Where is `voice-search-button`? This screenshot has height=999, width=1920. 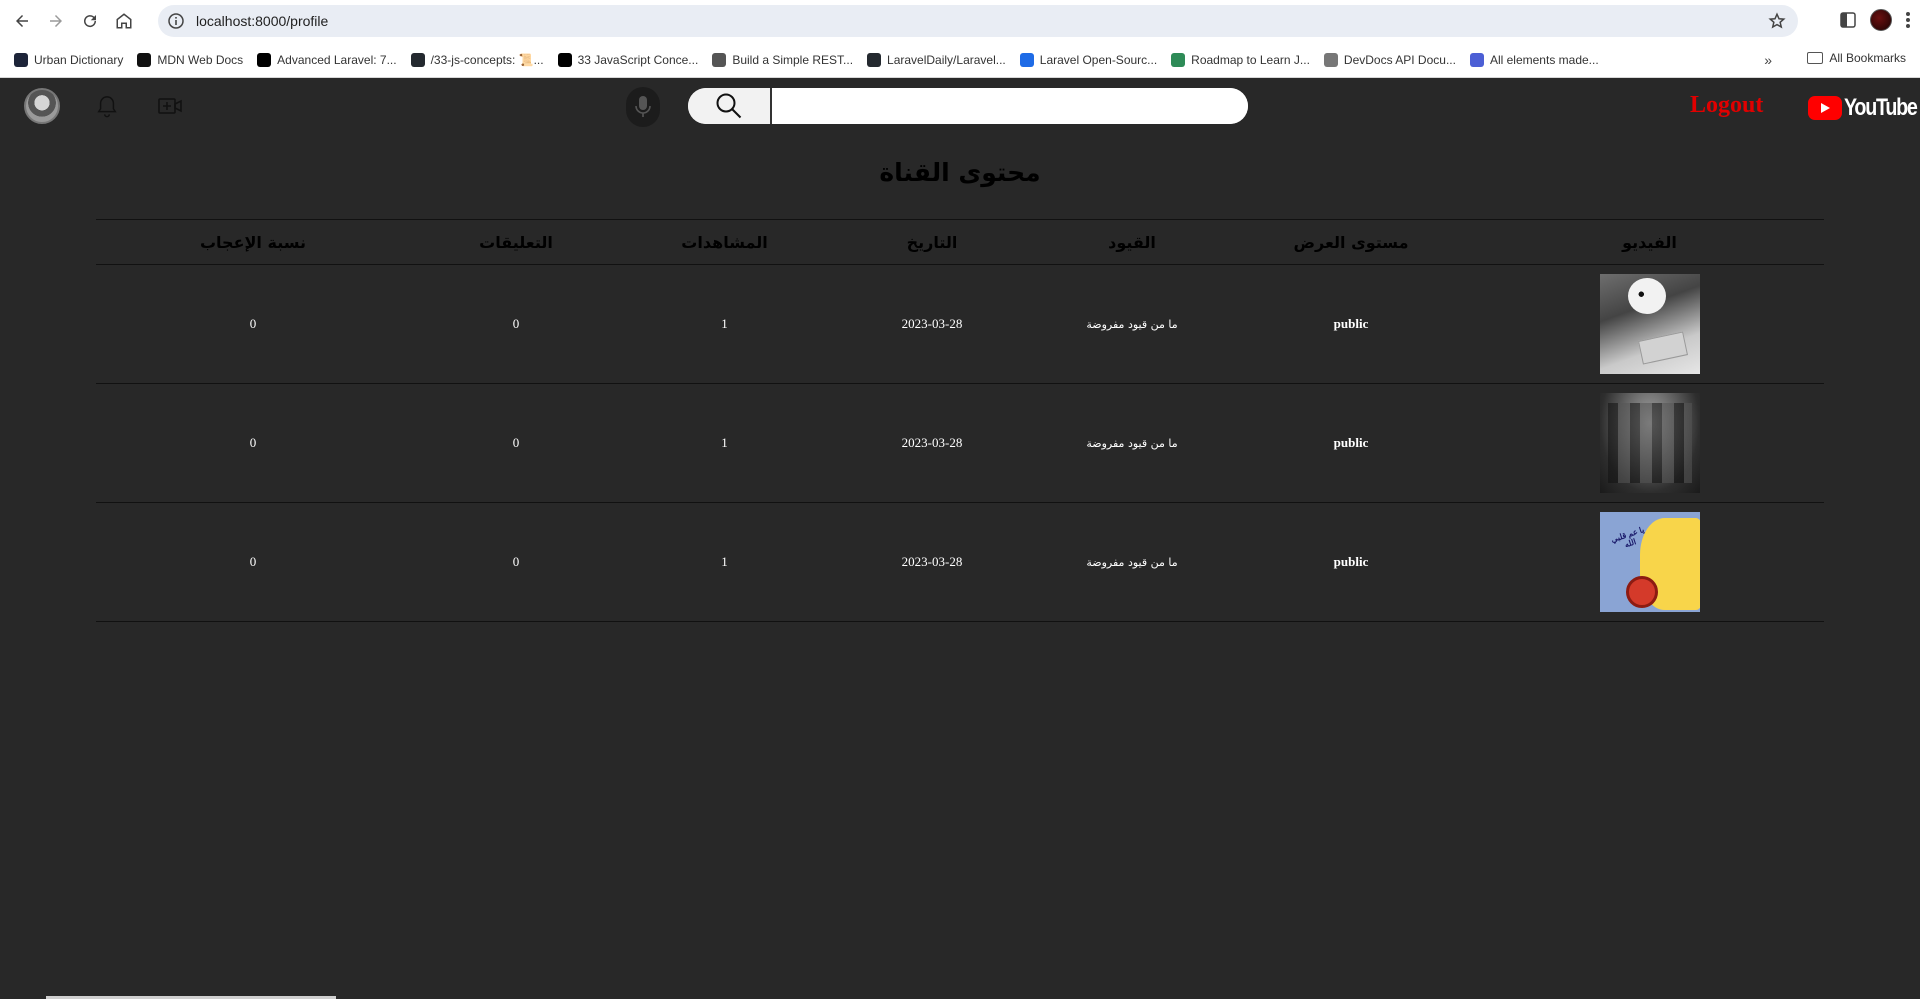 voice-search-button is located at coordinates (643, 107).